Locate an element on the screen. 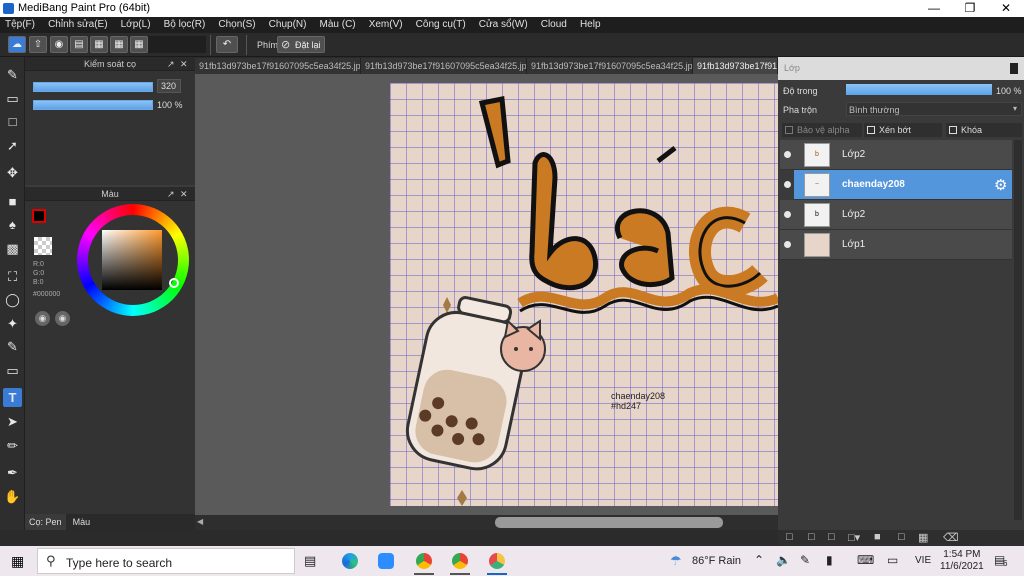 The image size is (1024, 576). select-rect-icon: ⛶ is located at coordinates (12, 276).